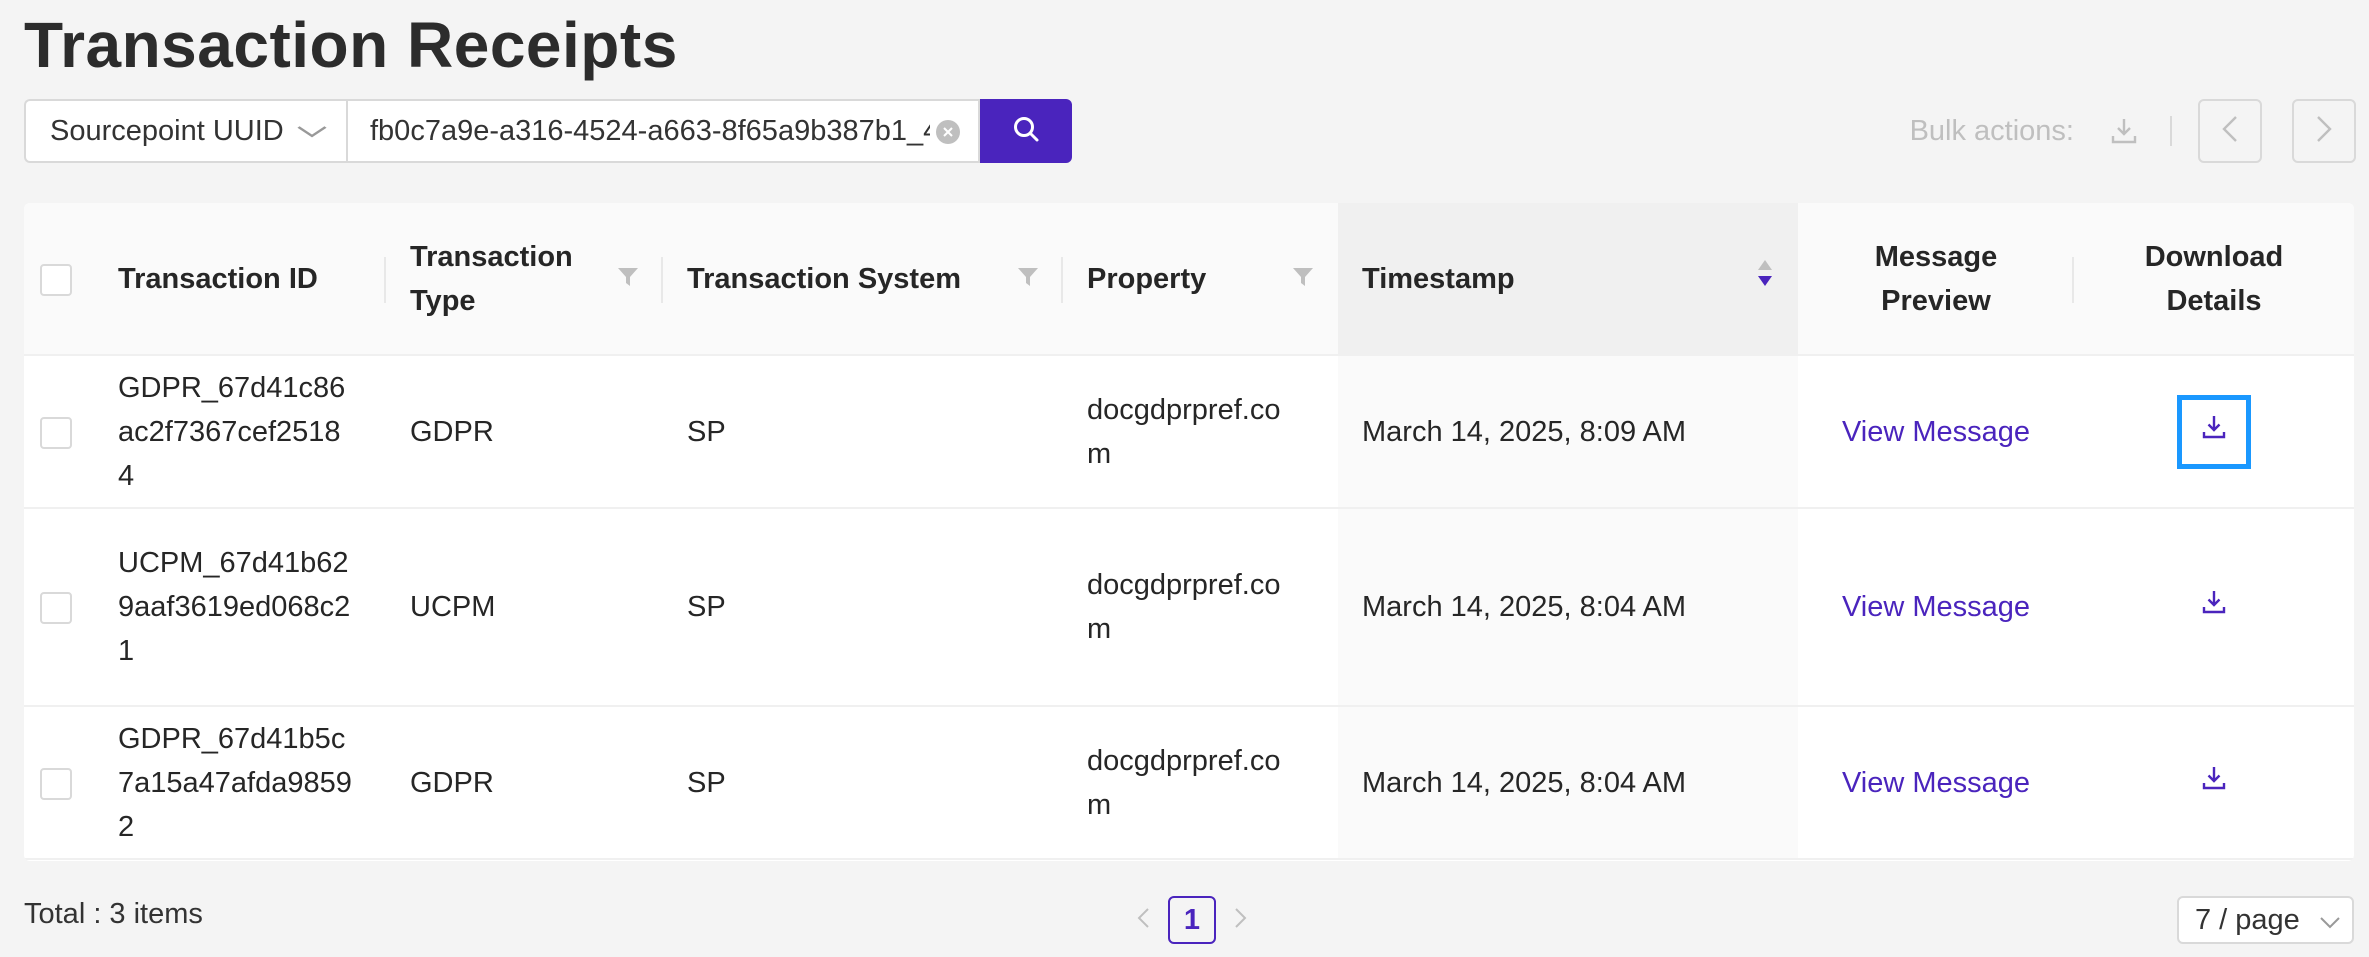 The height and width of the screenshot is (957, 2369). I want to click on search-type-select: Sourcepoint UUID, so click(185, 131).